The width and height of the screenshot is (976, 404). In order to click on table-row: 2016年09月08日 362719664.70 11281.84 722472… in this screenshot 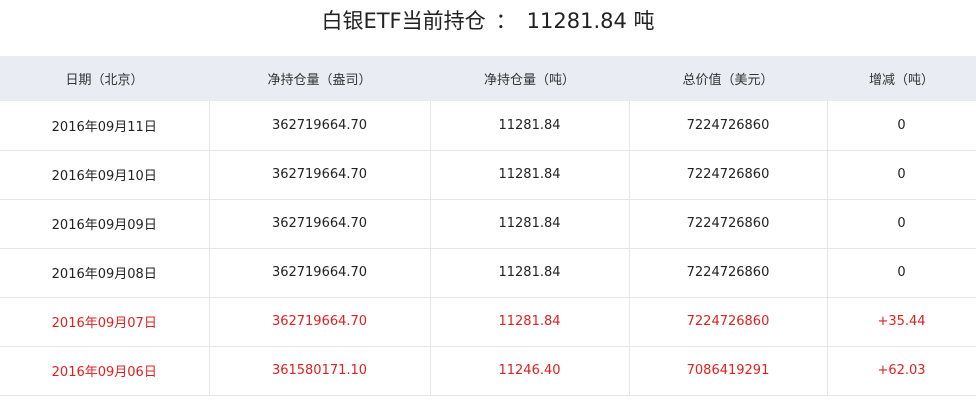, I will do `click(488, 273)`.